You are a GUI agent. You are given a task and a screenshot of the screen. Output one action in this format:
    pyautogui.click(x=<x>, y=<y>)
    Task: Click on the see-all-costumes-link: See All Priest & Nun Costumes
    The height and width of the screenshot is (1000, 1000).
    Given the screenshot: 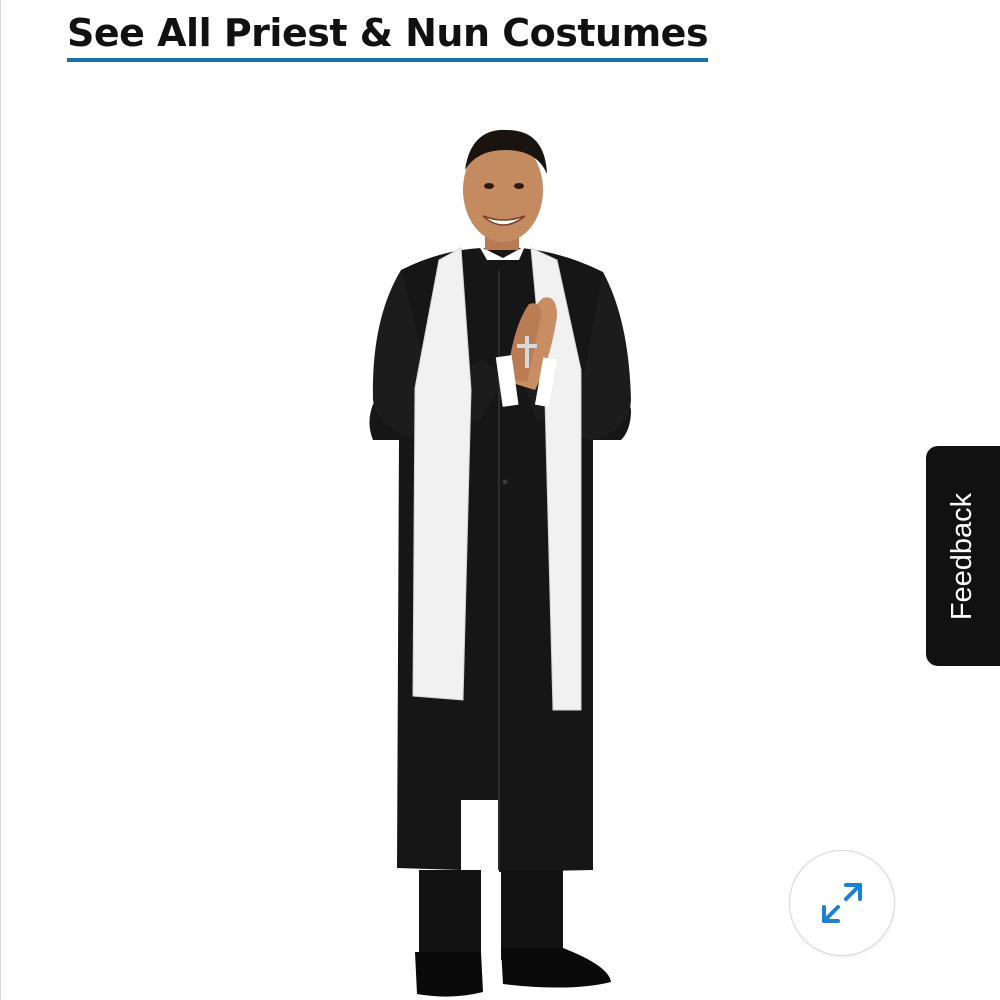 What is the action you would take?
    pyautogui.click(x=388, y=35)
    